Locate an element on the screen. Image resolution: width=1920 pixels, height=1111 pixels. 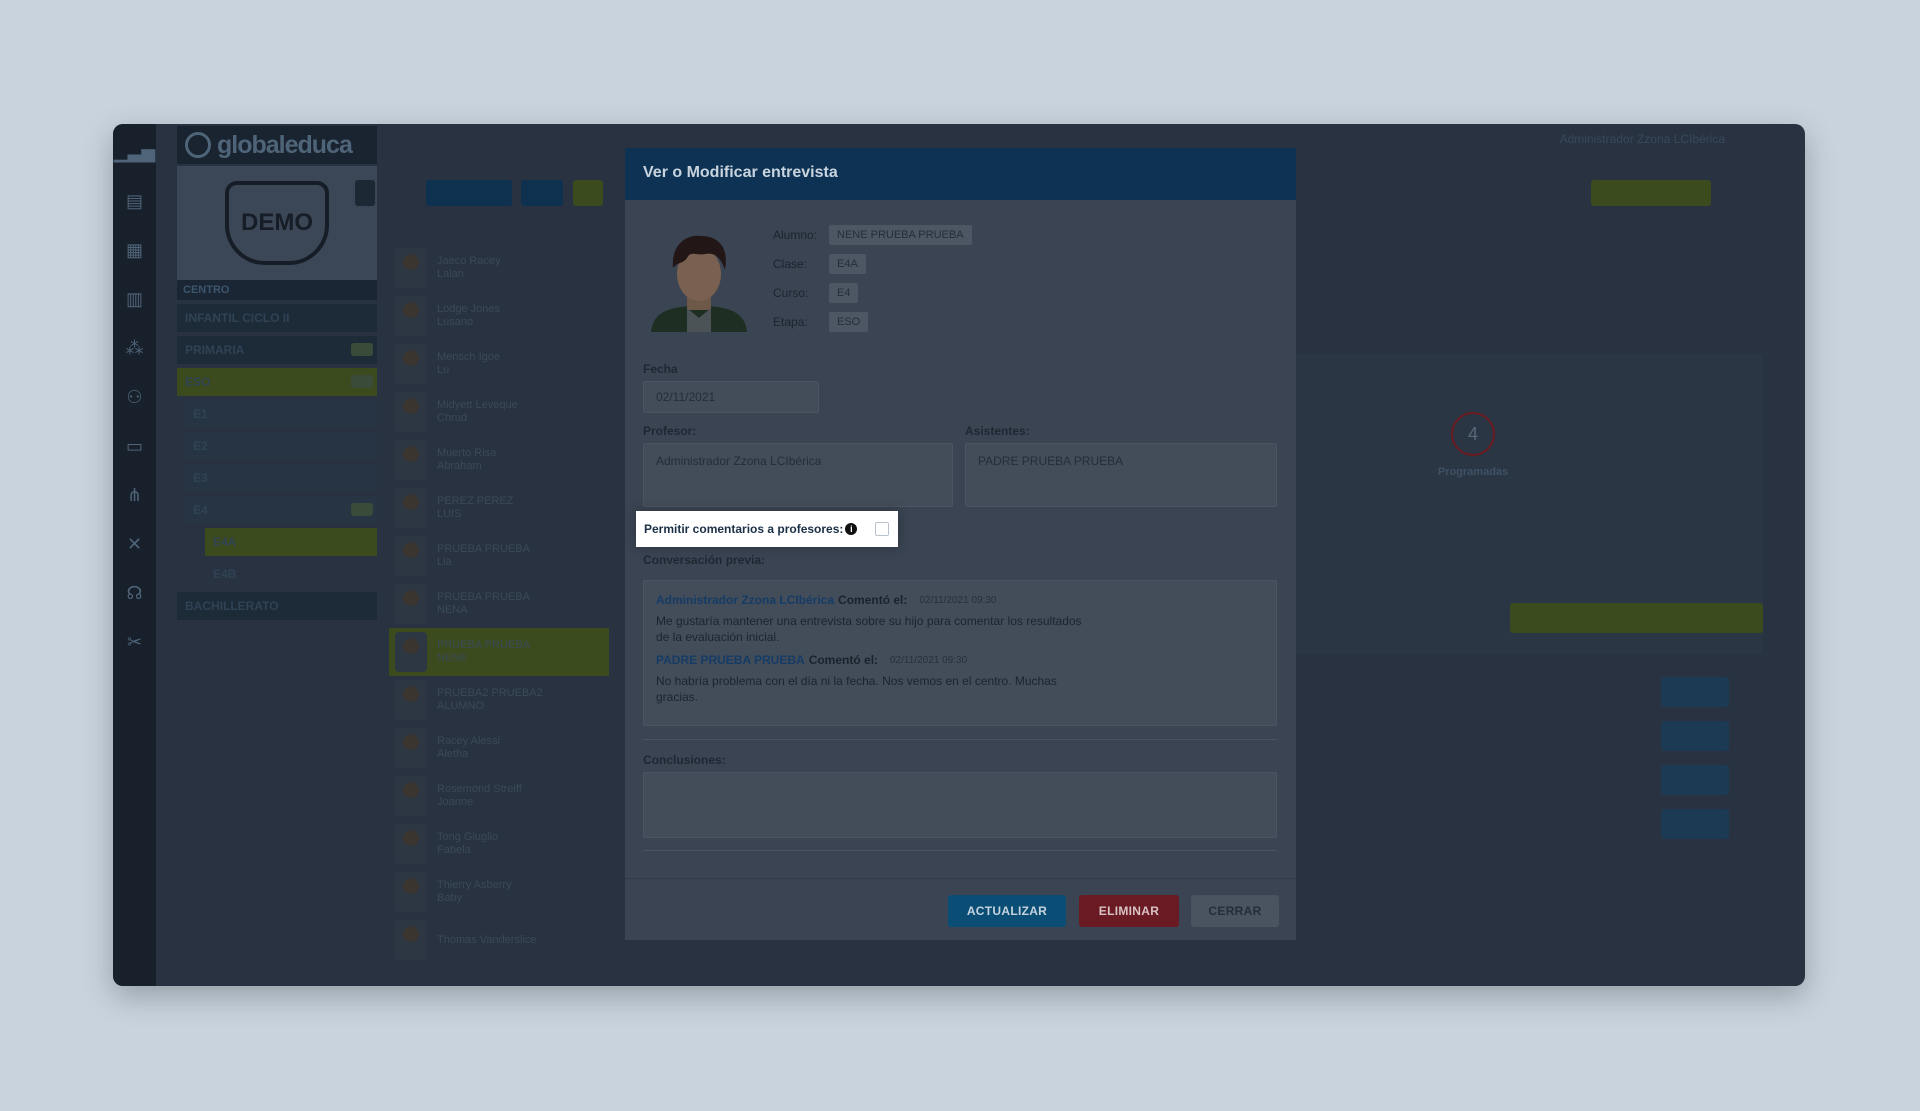
tree-item-e4: E4 is located at coordinates (281, 510).